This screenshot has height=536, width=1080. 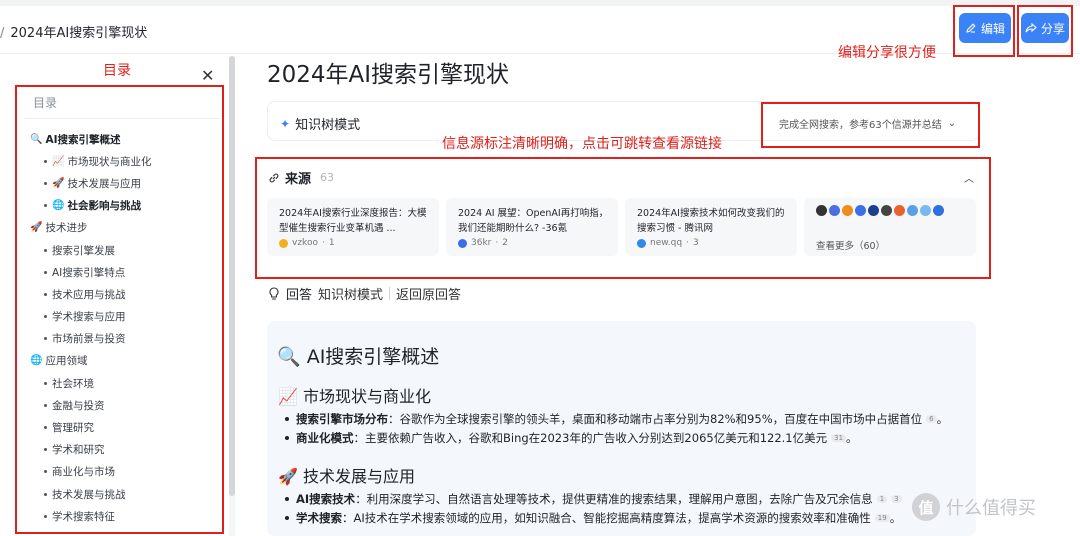 What do you see at coordinates (969, 177) in the screenshot?
I see `chevron-up-icon: ︿` at bounding box center [969, 177].